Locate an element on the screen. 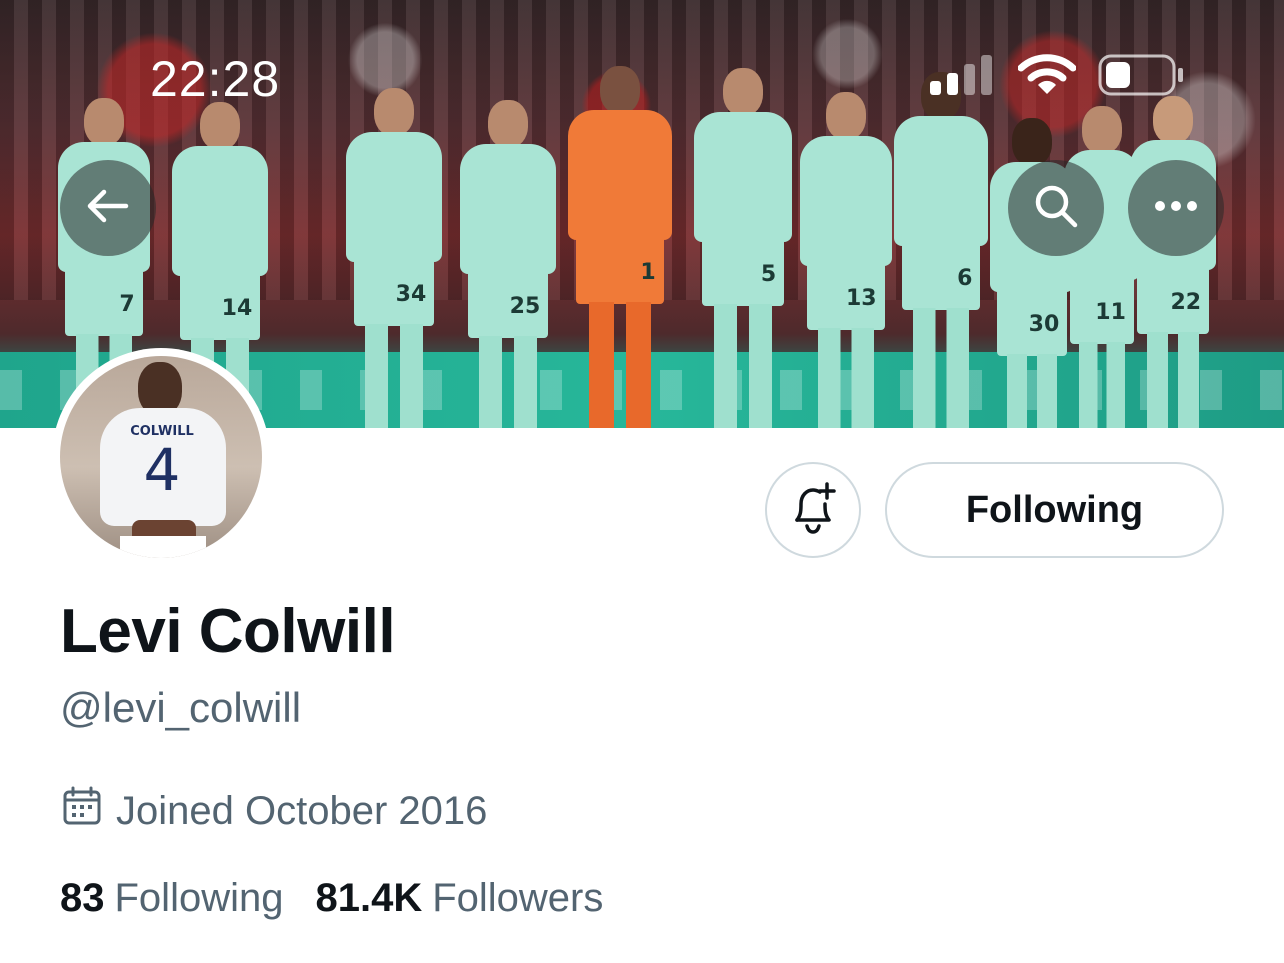  more-icon is located at coordinates (1176, 208).